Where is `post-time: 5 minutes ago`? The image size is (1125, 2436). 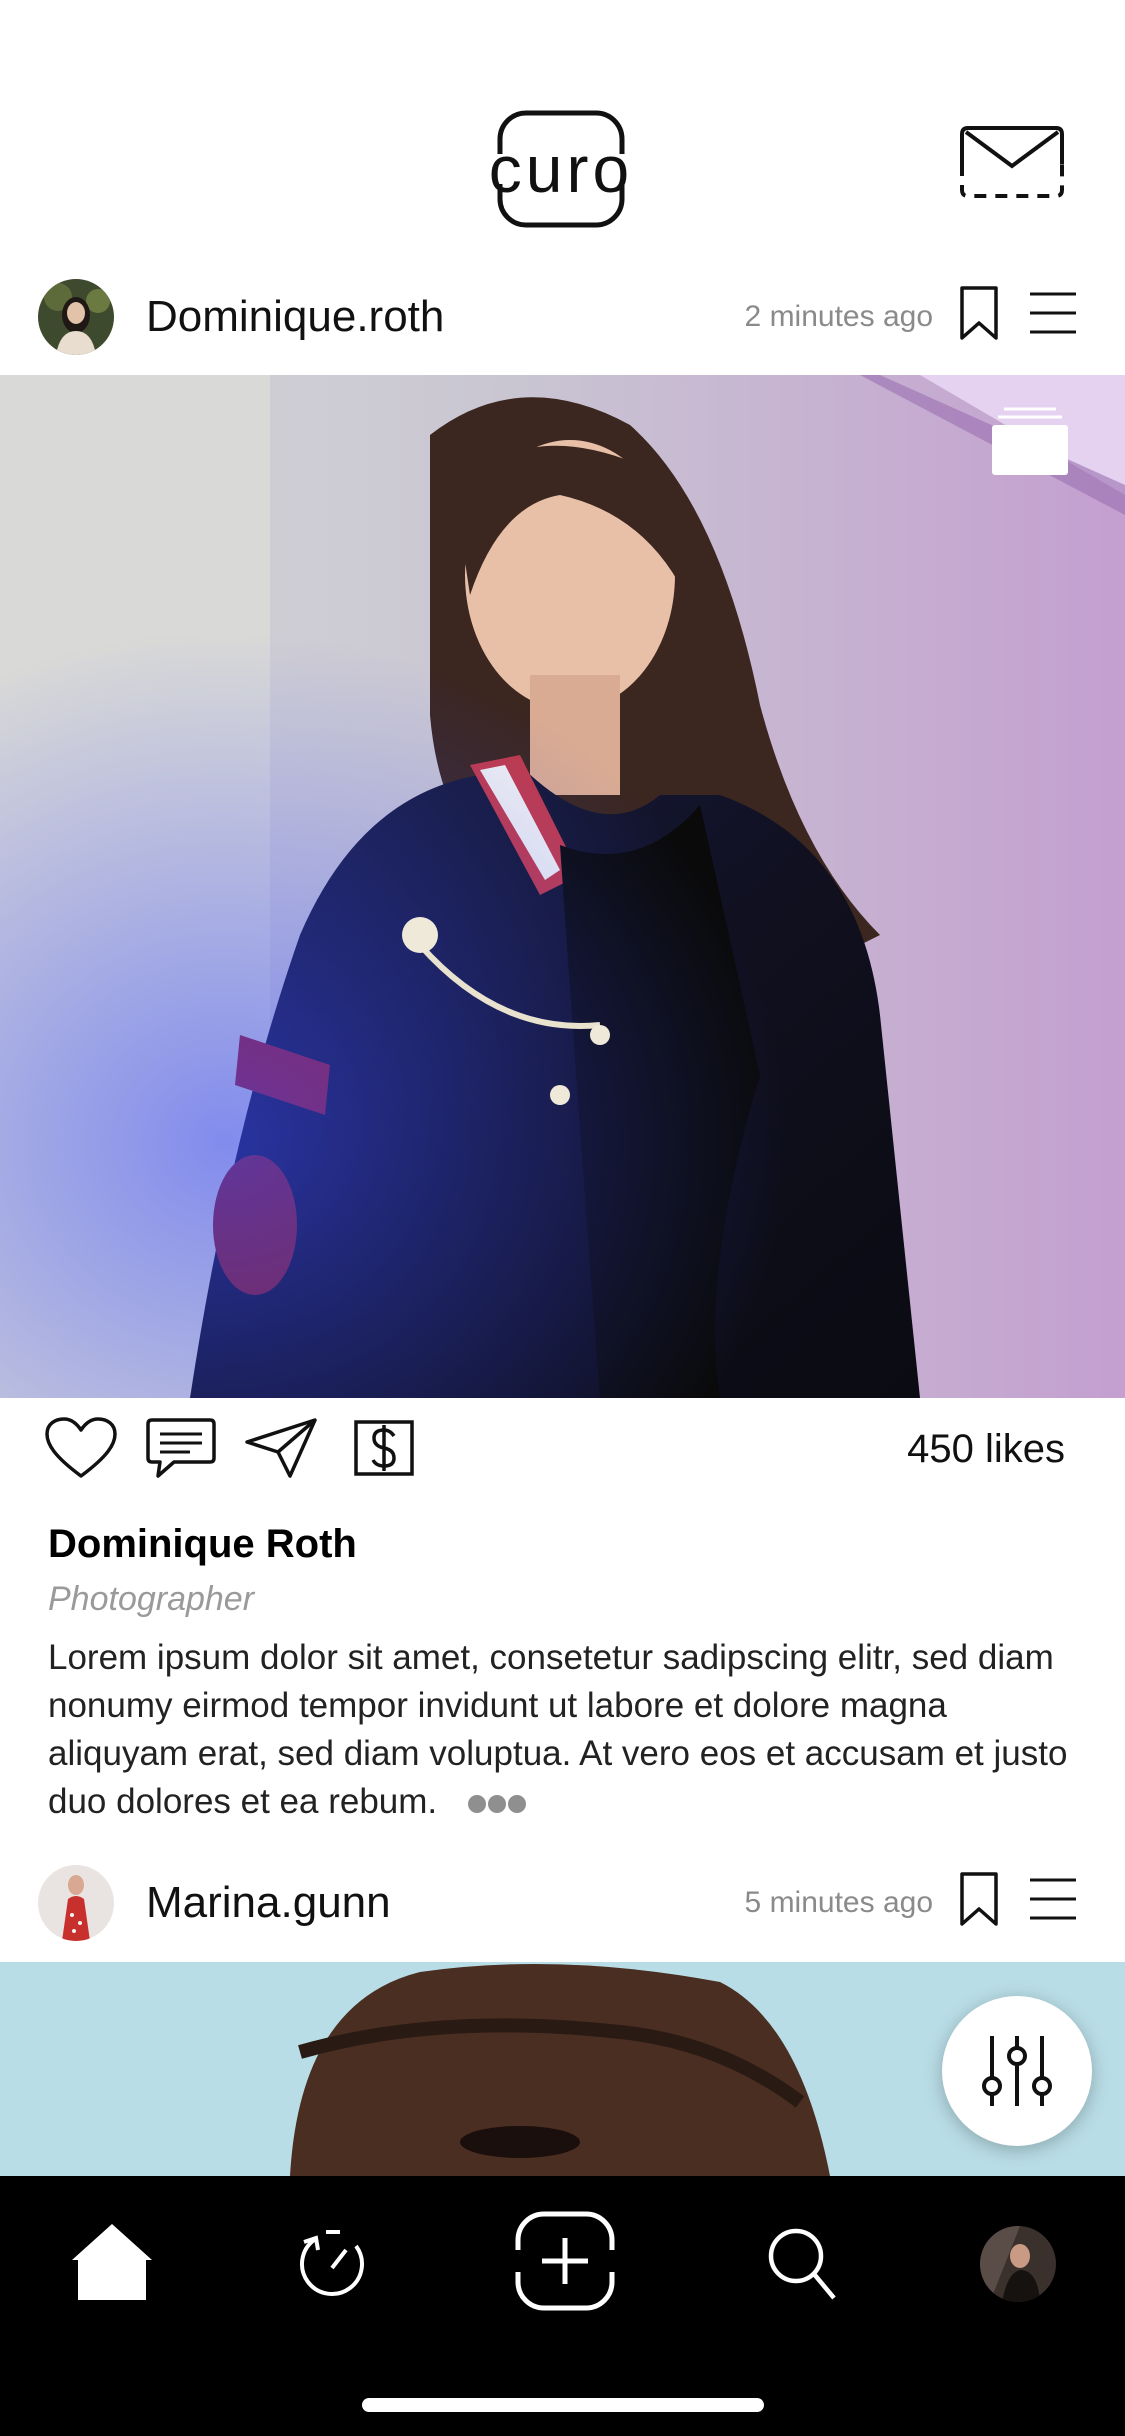
post-time: 5 minutes ago is located at coordinates (838, 1902).